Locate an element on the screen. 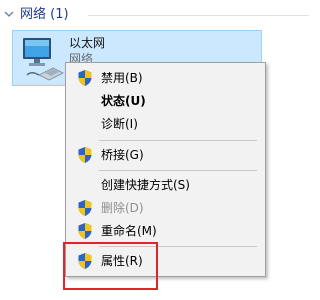  menu-item-disable: 禁用(B) is located at coordinates (165, 78).